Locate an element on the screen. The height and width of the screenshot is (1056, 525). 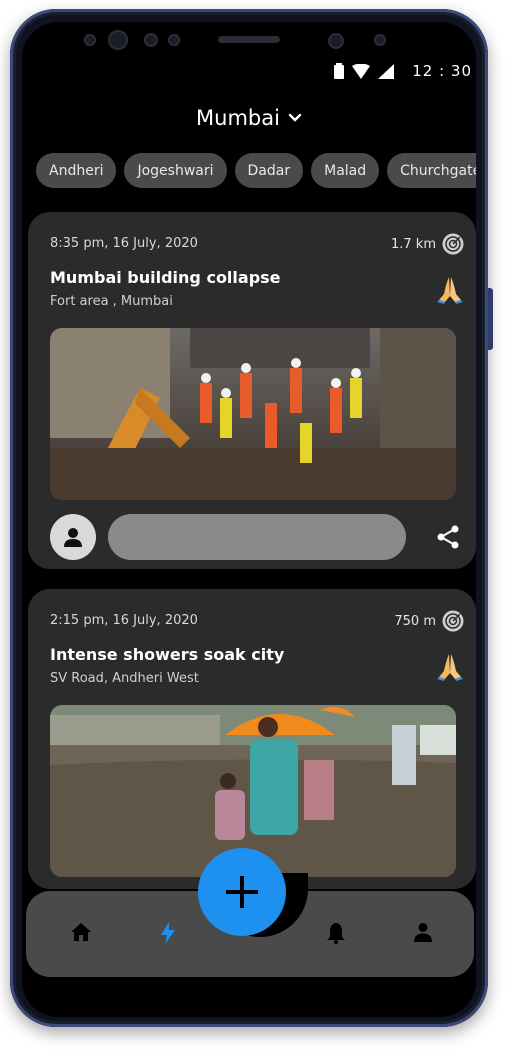
chip-andheri: Andheri is located at coordinates (76, 170).